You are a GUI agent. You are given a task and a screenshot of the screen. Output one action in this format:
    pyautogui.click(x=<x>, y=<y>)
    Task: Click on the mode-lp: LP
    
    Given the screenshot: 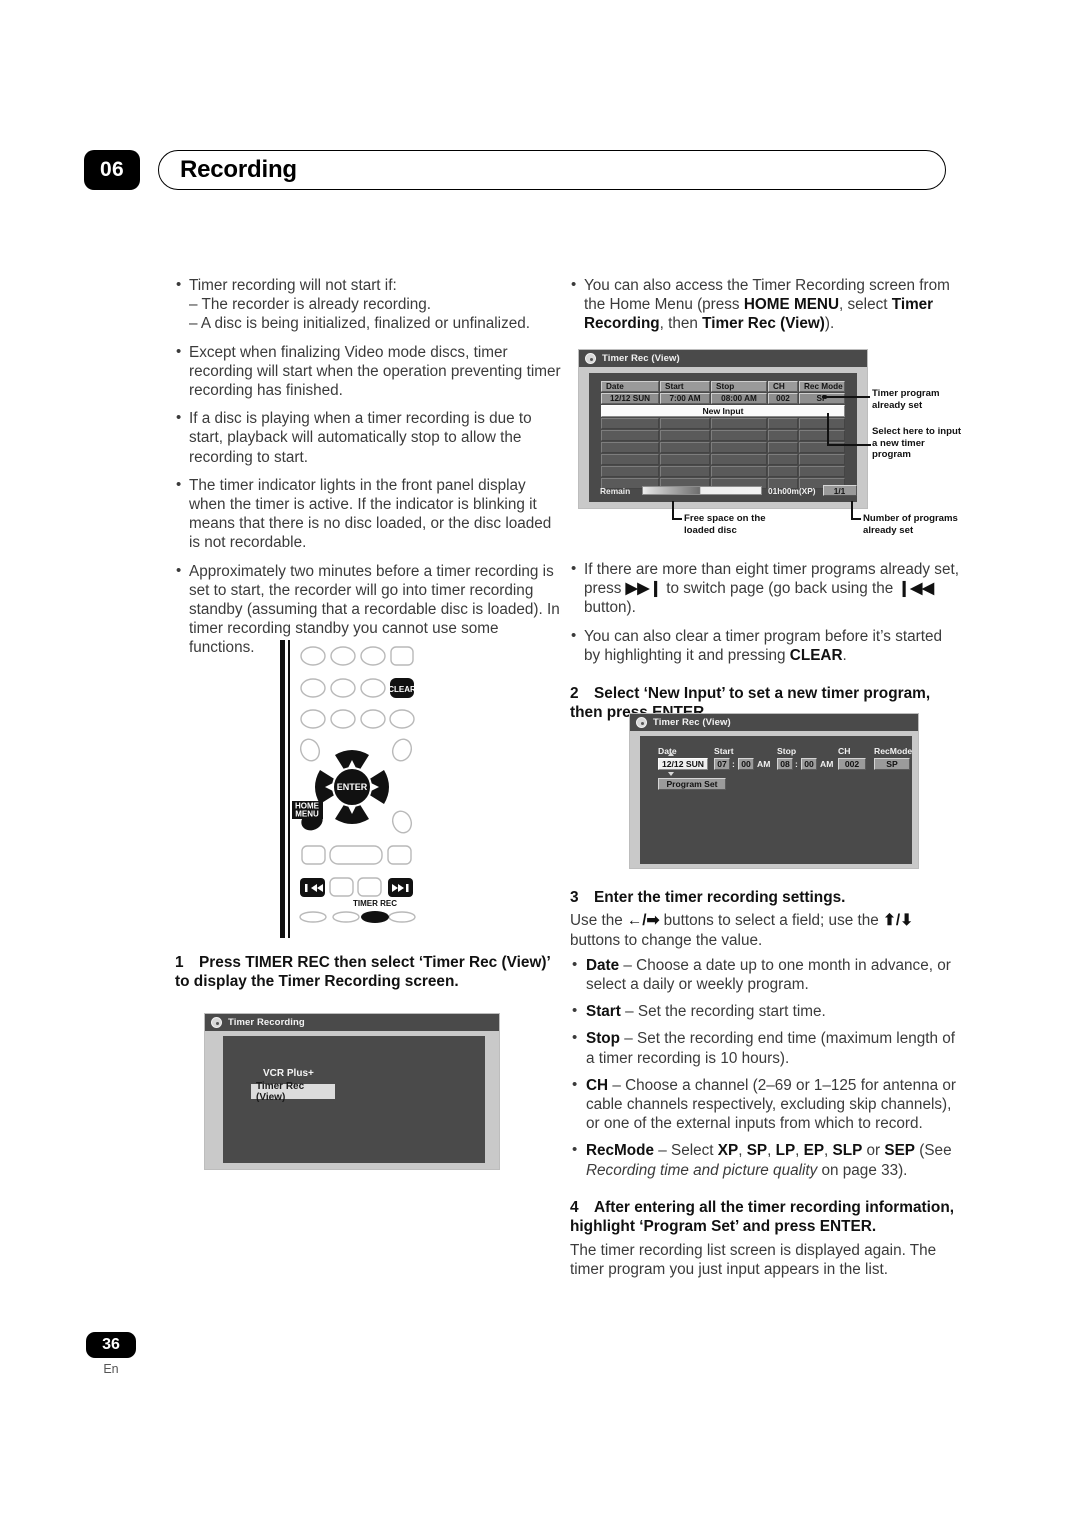 What is the action you would take?
    pyautogui.click(x=785, y=1151)
    